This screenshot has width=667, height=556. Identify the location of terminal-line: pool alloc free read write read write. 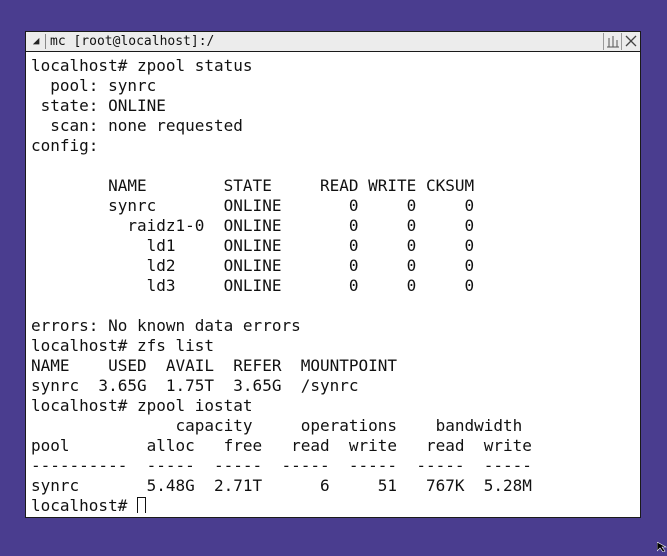
(281, 445).